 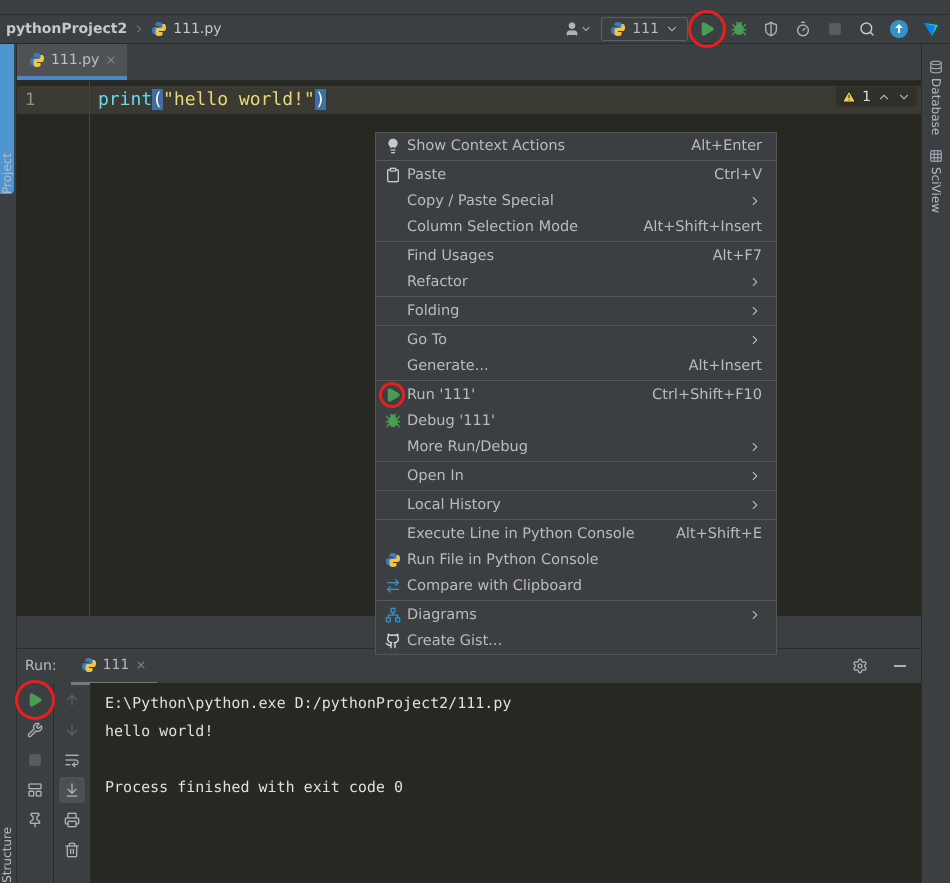 What do you see at coordinates (35, 790) in the screenshot?
I see `layout-icon` at bounding box center [35, 790].